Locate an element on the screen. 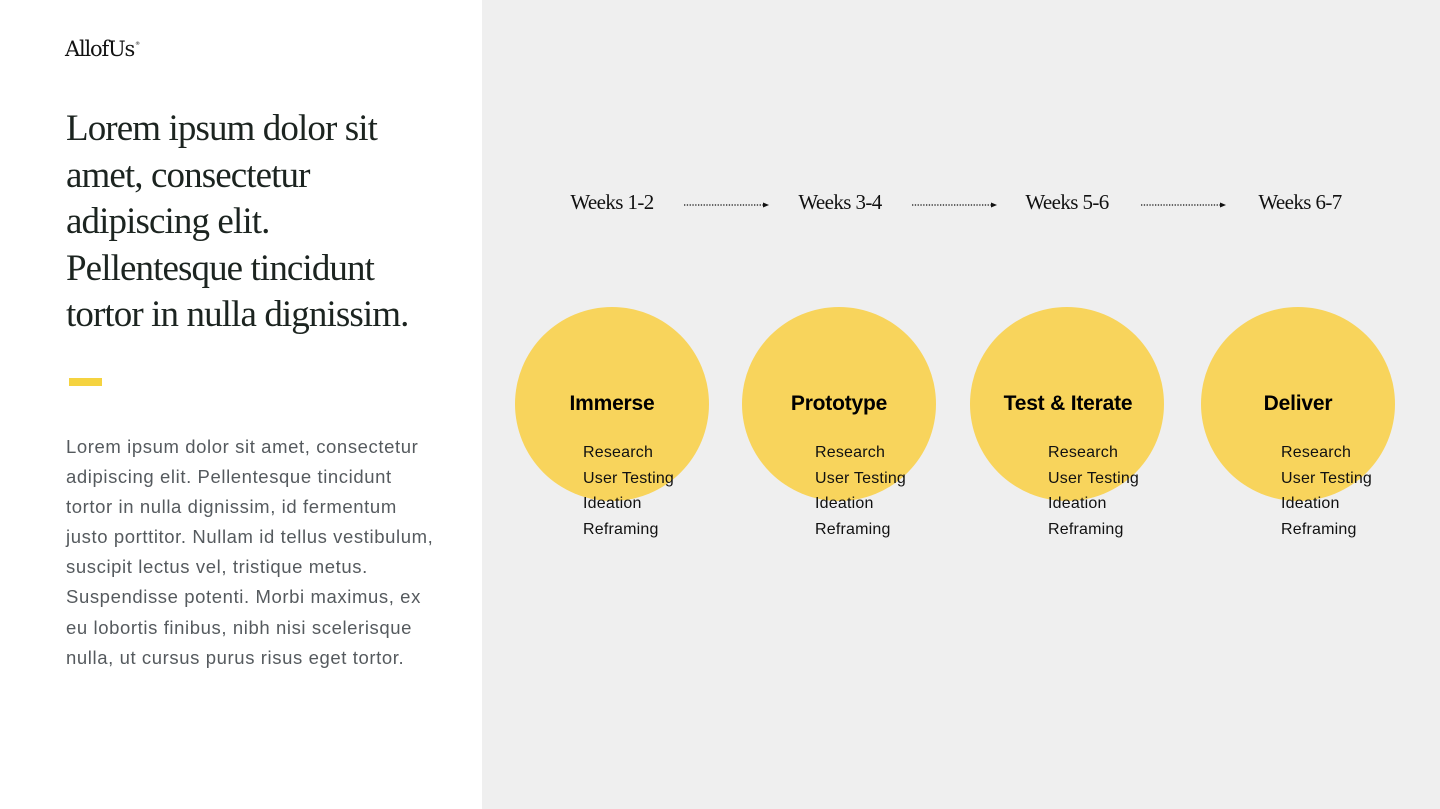 Image resolution: width=1440 pixels, height=809 pixels. week-label-4: Weeks 6-7 is located at coordinates (1300, 202).